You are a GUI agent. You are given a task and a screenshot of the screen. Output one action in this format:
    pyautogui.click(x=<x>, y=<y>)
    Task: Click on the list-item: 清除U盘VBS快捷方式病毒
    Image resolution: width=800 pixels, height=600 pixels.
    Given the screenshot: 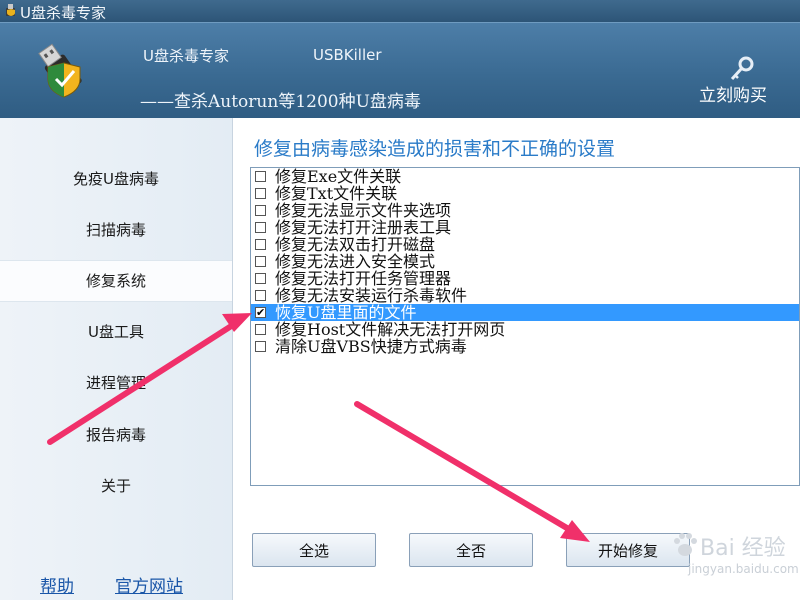 What is the action you would take?
    pyautogui.click(x=525, y=346)
    